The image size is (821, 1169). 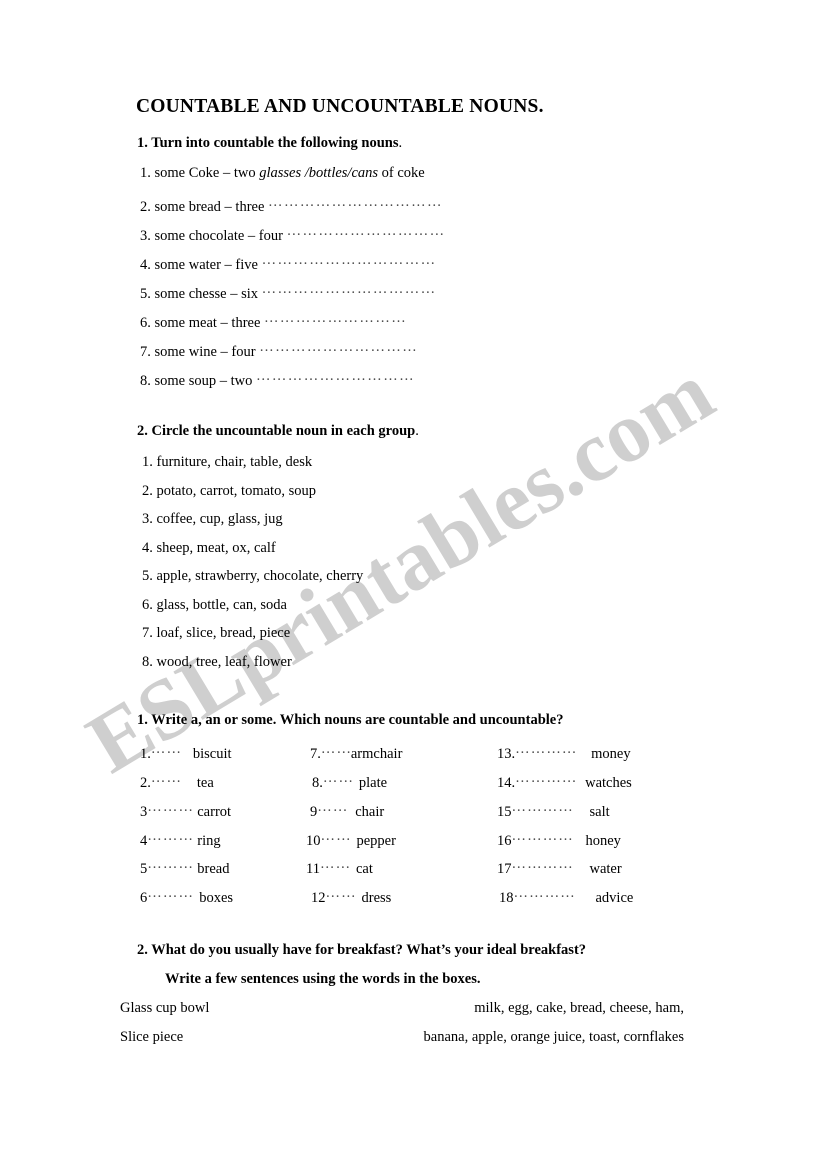 I want to click on item-number: 7., so click(x=315, y=754).